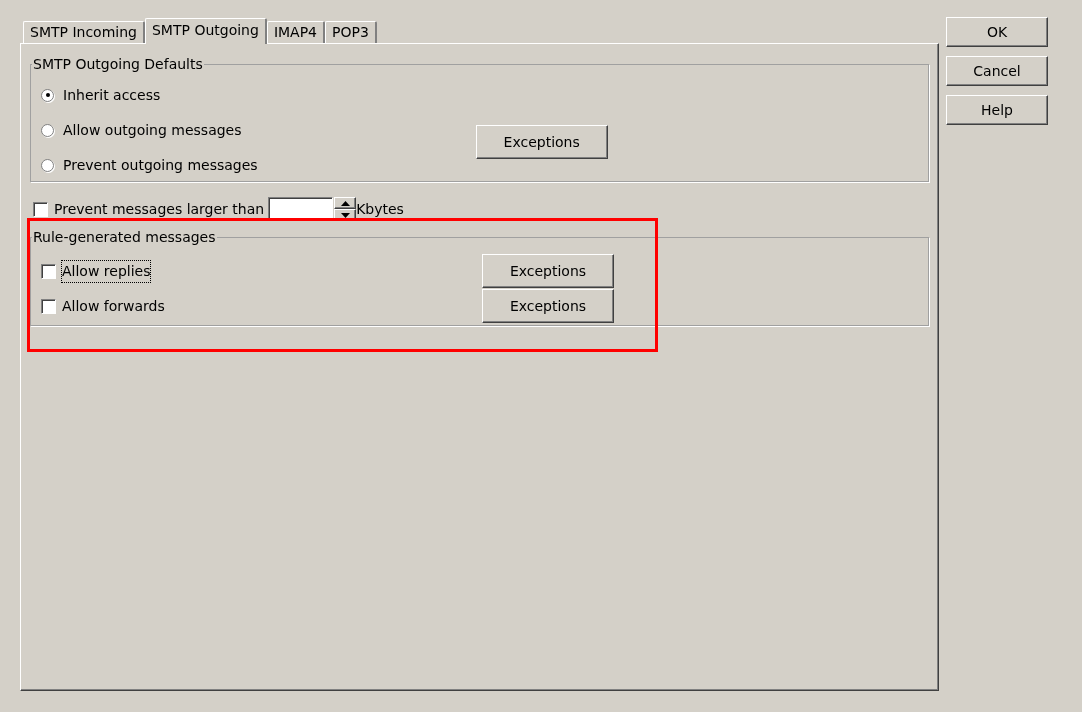 This screenshot has height=712, width=1082. I want to click on tab: IMAP4, so click(295, 32).